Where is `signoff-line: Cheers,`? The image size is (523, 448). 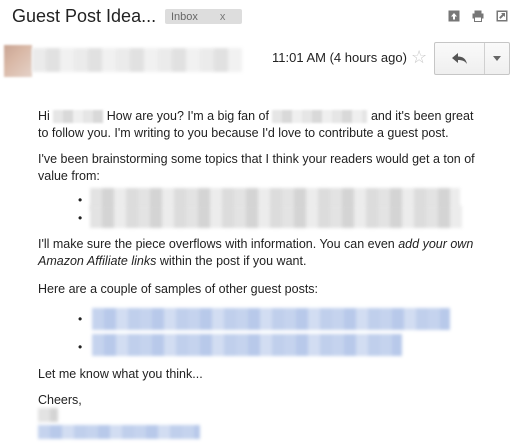
signoff-line: Cheers, is located at coordinates (60, 400).